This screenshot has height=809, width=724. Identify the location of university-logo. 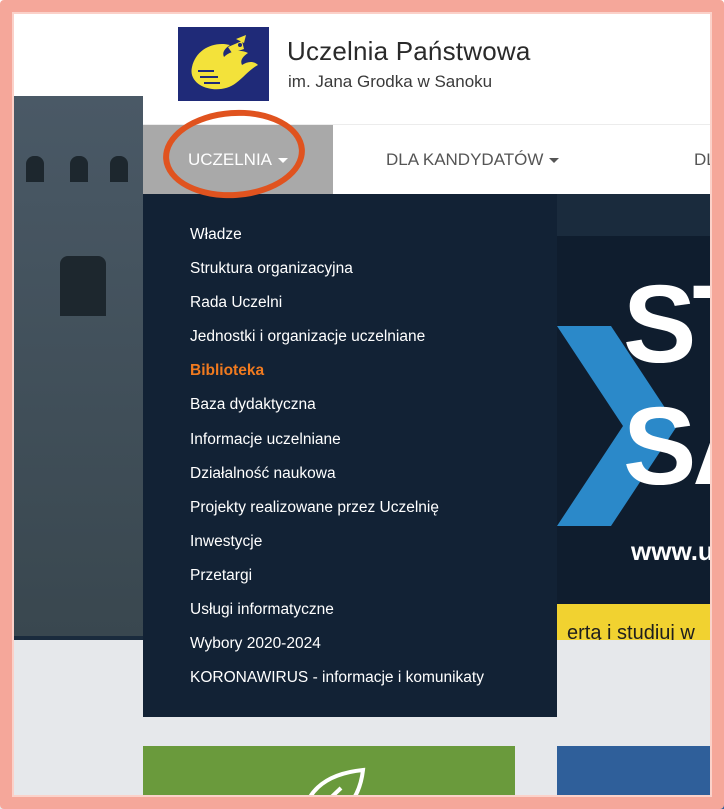
(223, 64).